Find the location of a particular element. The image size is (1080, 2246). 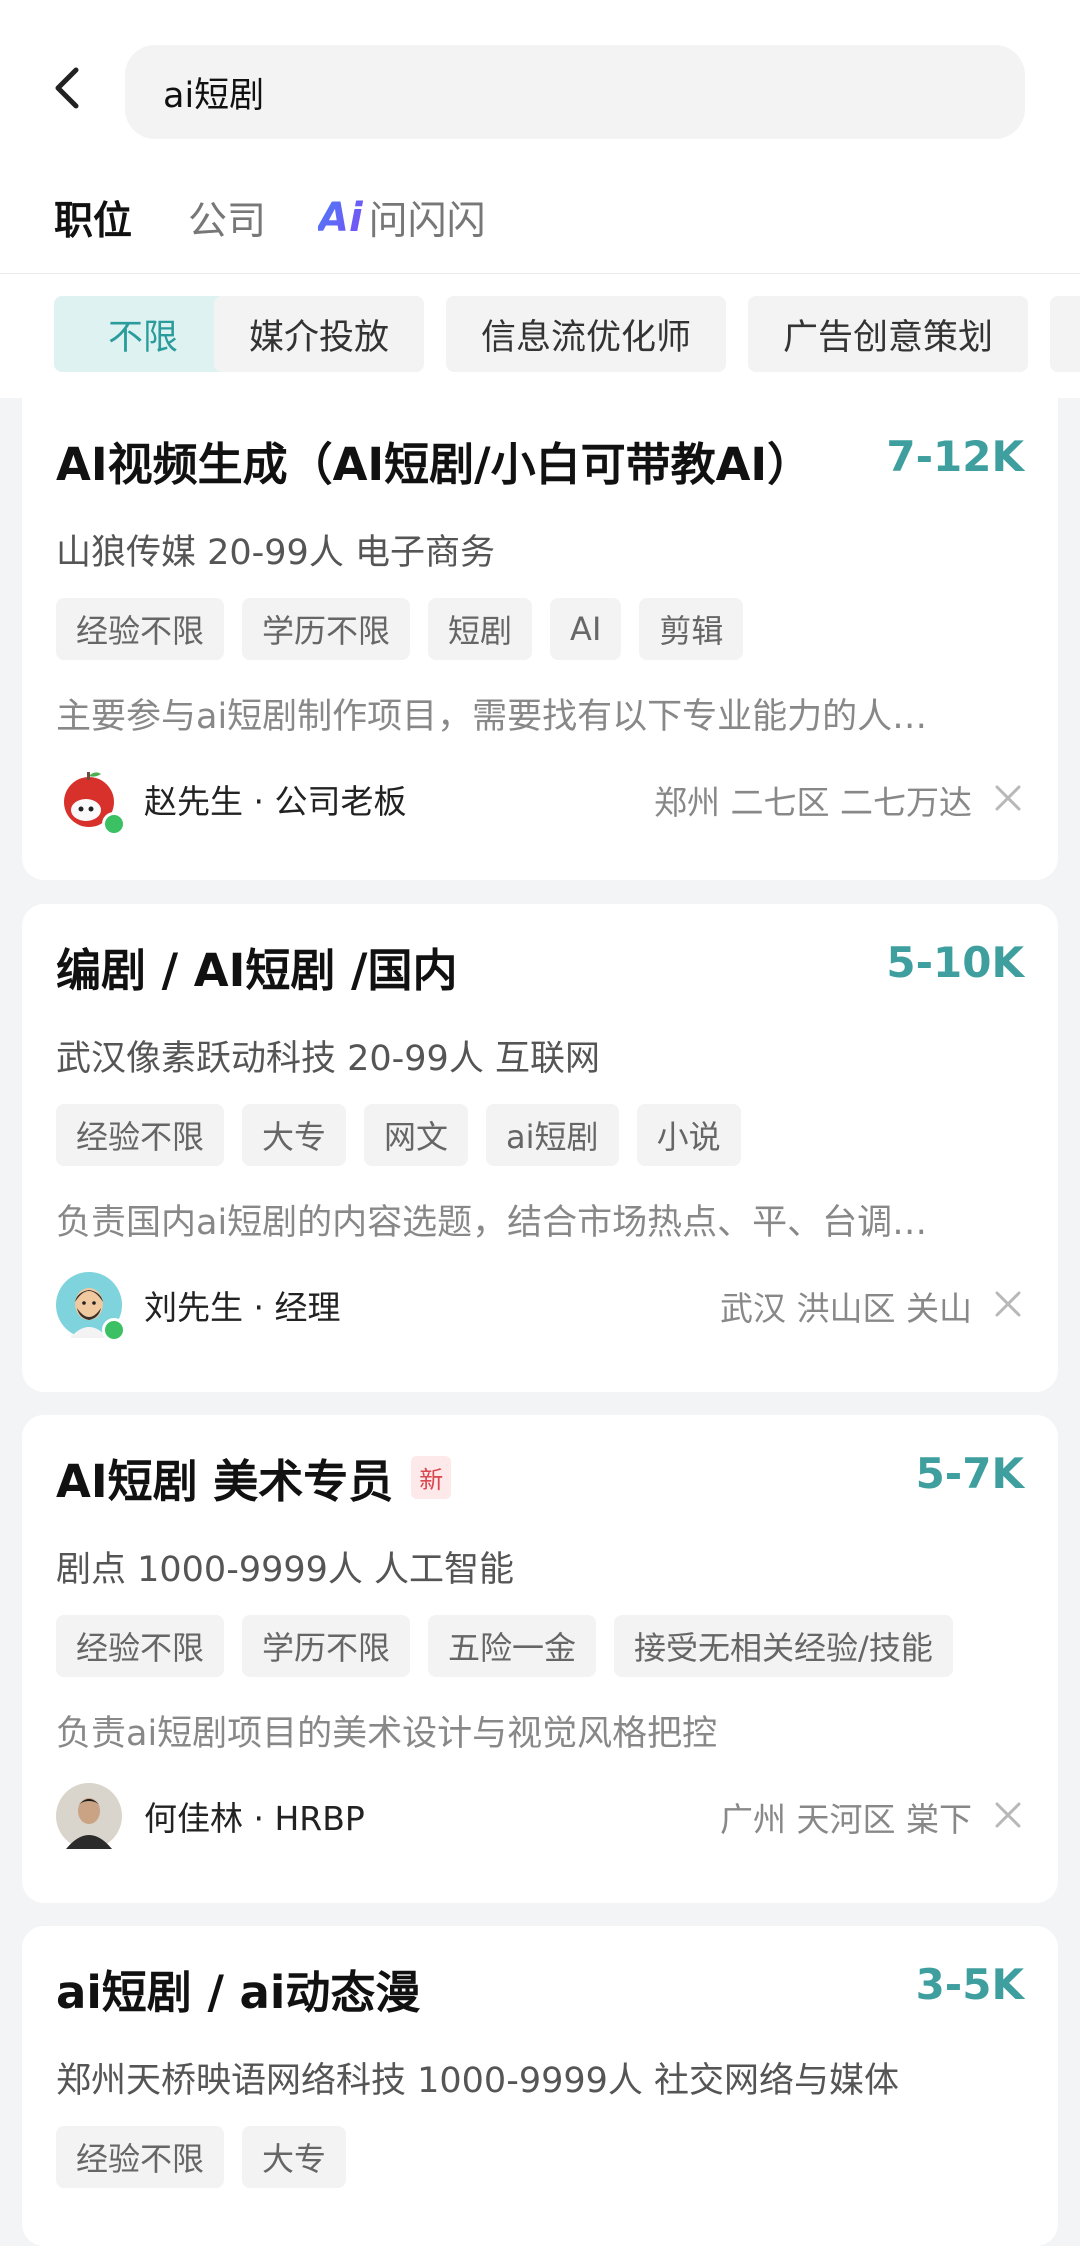

tab-companies: 公司 is located at coordinates (227, 218).